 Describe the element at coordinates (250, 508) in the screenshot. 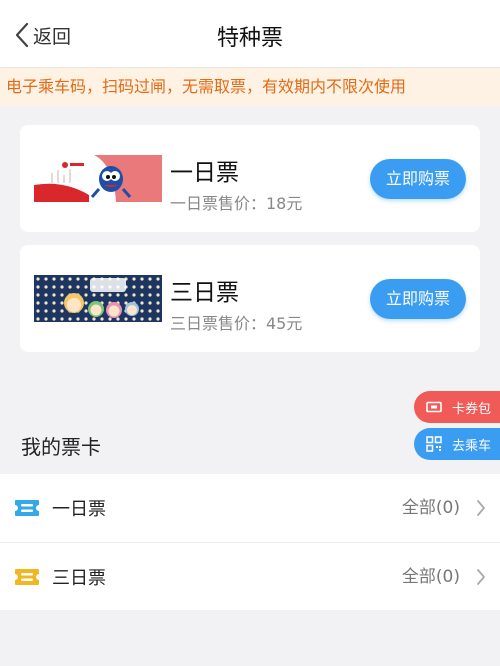

I see `list-item-one-day: 一日票 全部(0)` at that location.